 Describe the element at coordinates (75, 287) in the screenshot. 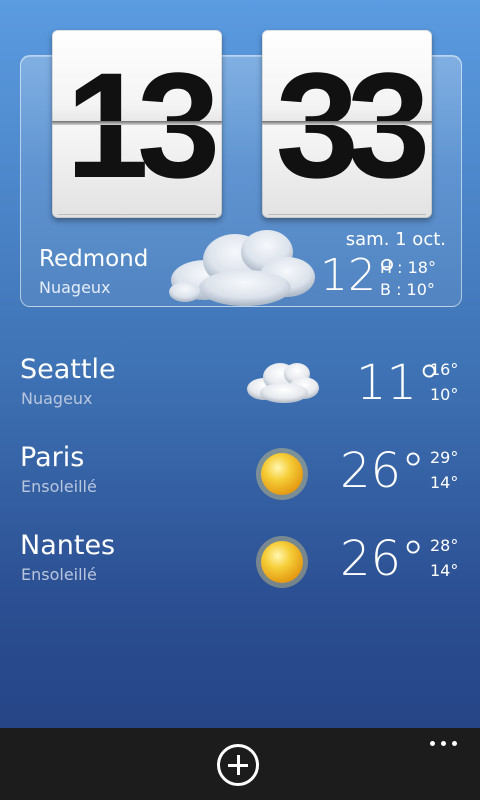

I see `local-condition: Nuageux` at that location.